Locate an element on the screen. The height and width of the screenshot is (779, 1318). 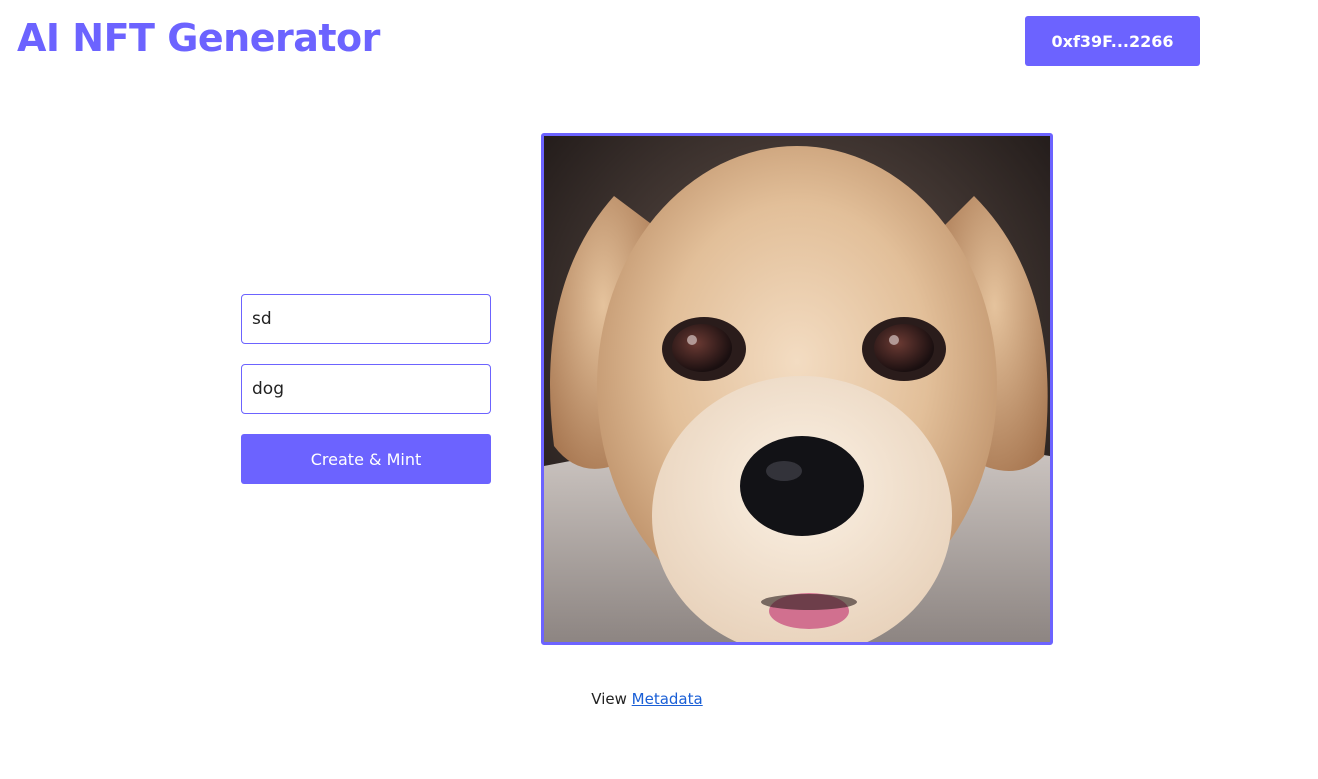
mint-form: Create & Mint is located at coordinates (366, 389).